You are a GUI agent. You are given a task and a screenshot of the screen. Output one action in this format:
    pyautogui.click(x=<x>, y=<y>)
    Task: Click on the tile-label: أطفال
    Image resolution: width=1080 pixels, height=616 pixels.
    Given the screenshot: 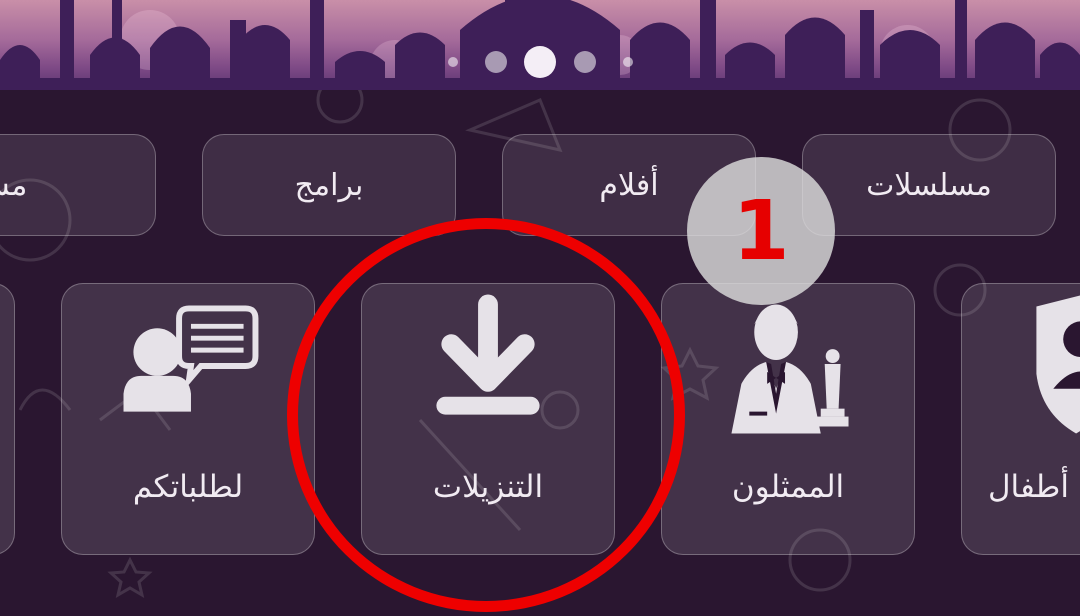 What is the action you would take?
    pyautogui.click(x=1028, y=487)
    